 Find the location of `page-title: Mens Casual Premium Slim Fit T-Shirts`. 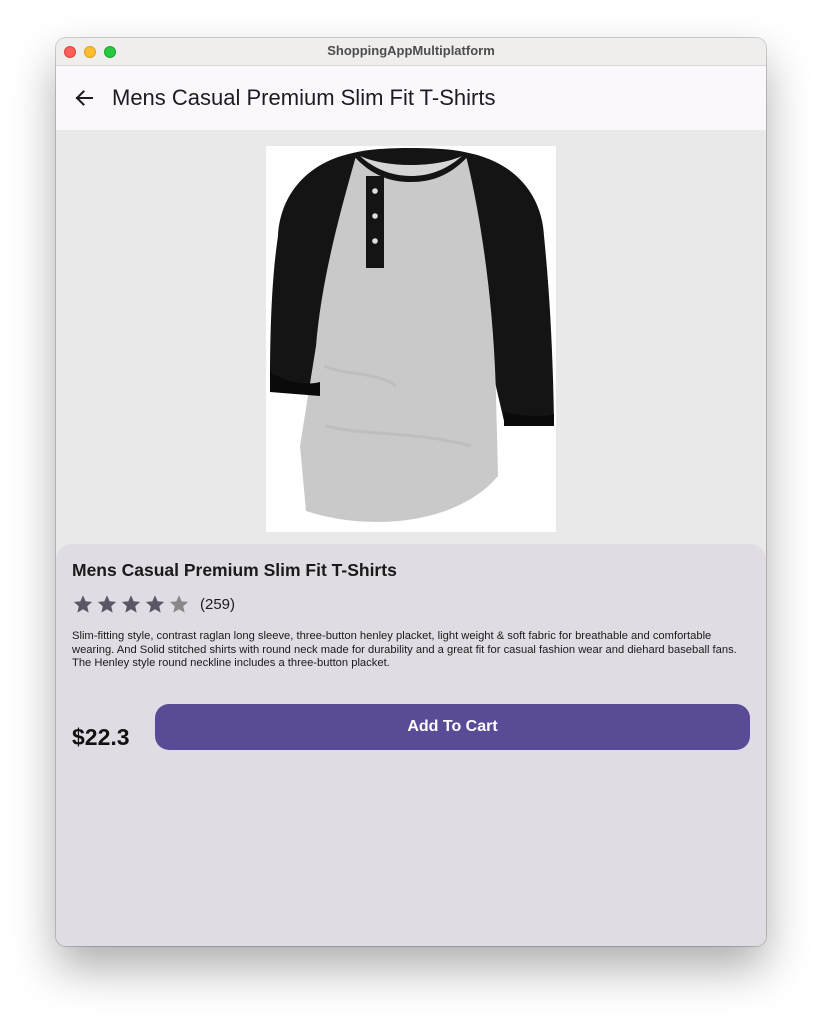

page-title: Mens Casual Premium Slim Fit T-Shirts is located at coordinates (304, 97).